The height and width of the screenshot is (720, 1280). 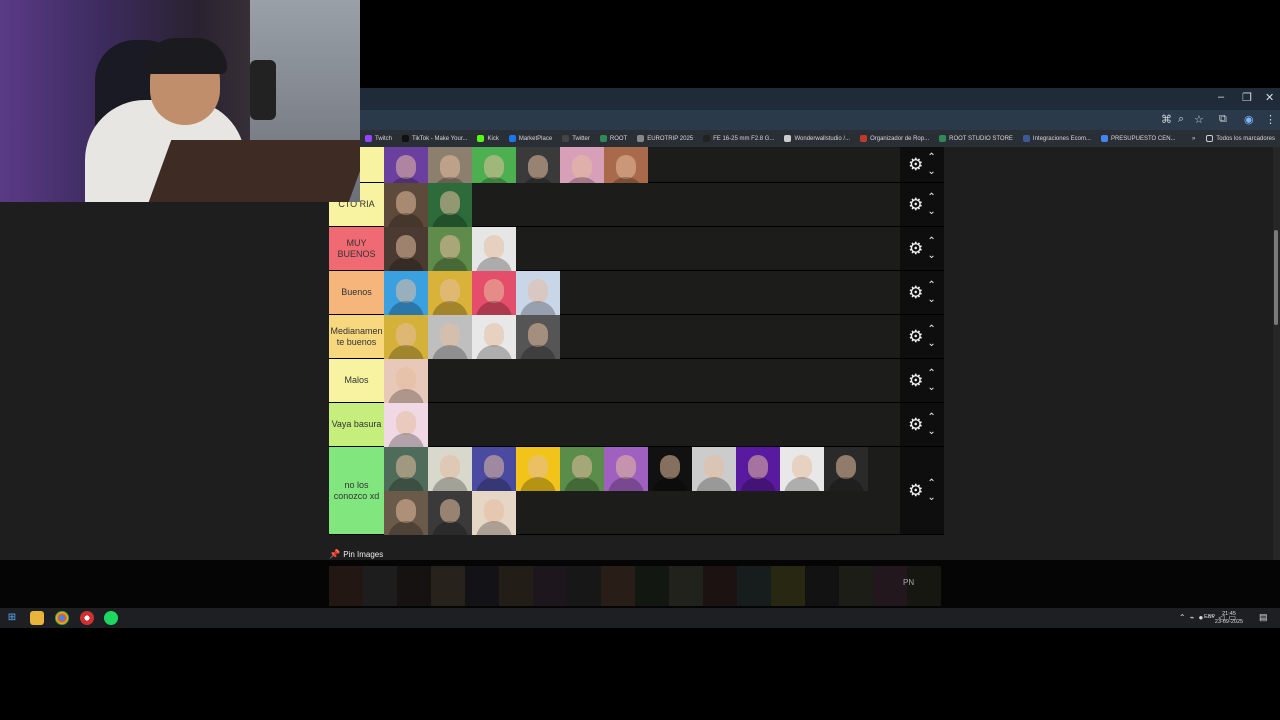 I want to click on chrome-icon, so click(x=62, y=618).